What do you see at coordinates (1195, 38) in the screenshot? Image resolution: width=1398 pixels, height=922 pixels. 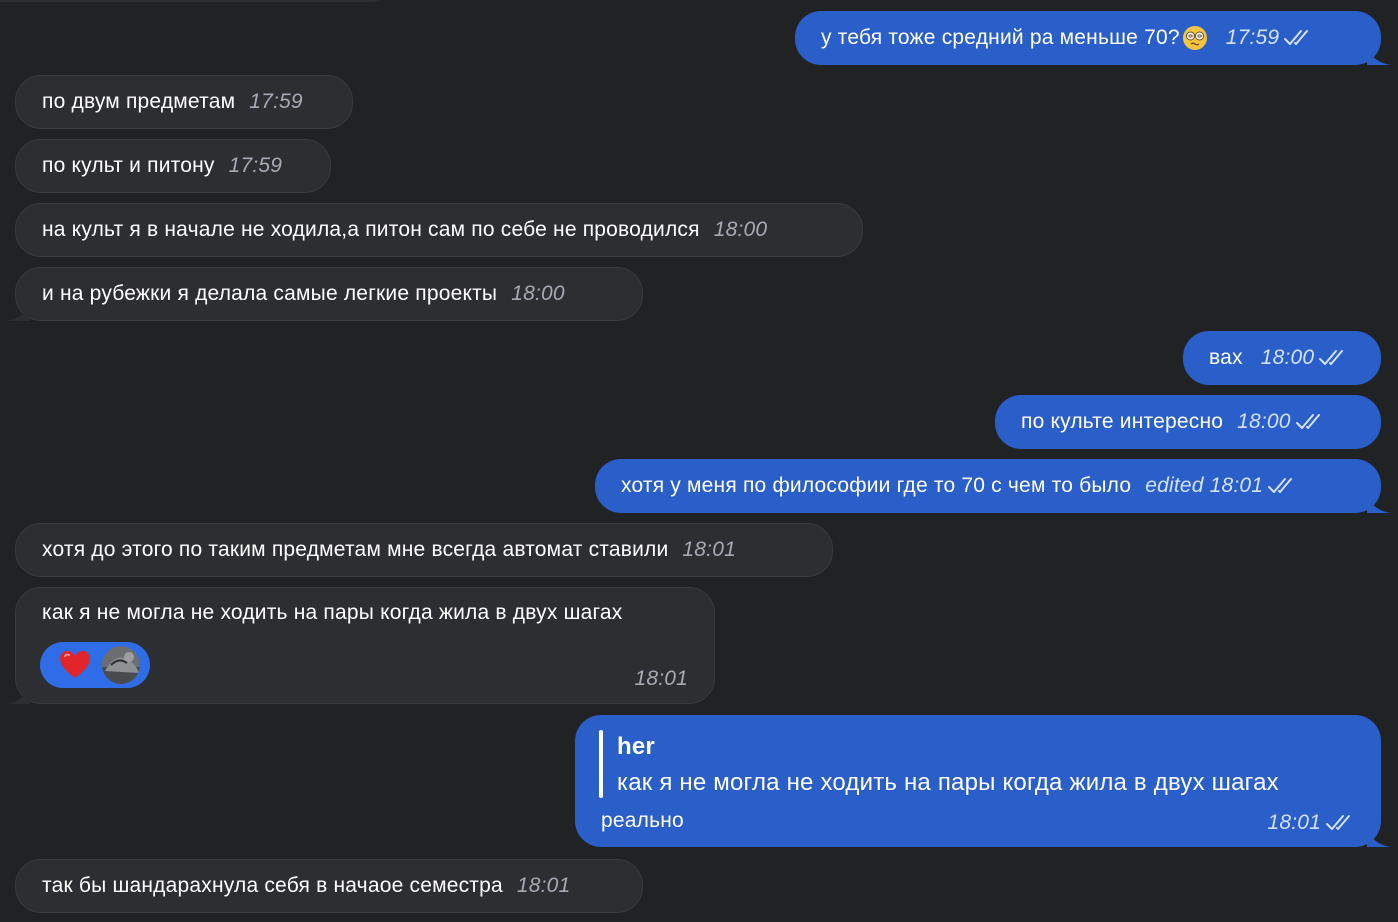 I see `woozy-face-emoji-icon` at bounding box center [1195, 38].